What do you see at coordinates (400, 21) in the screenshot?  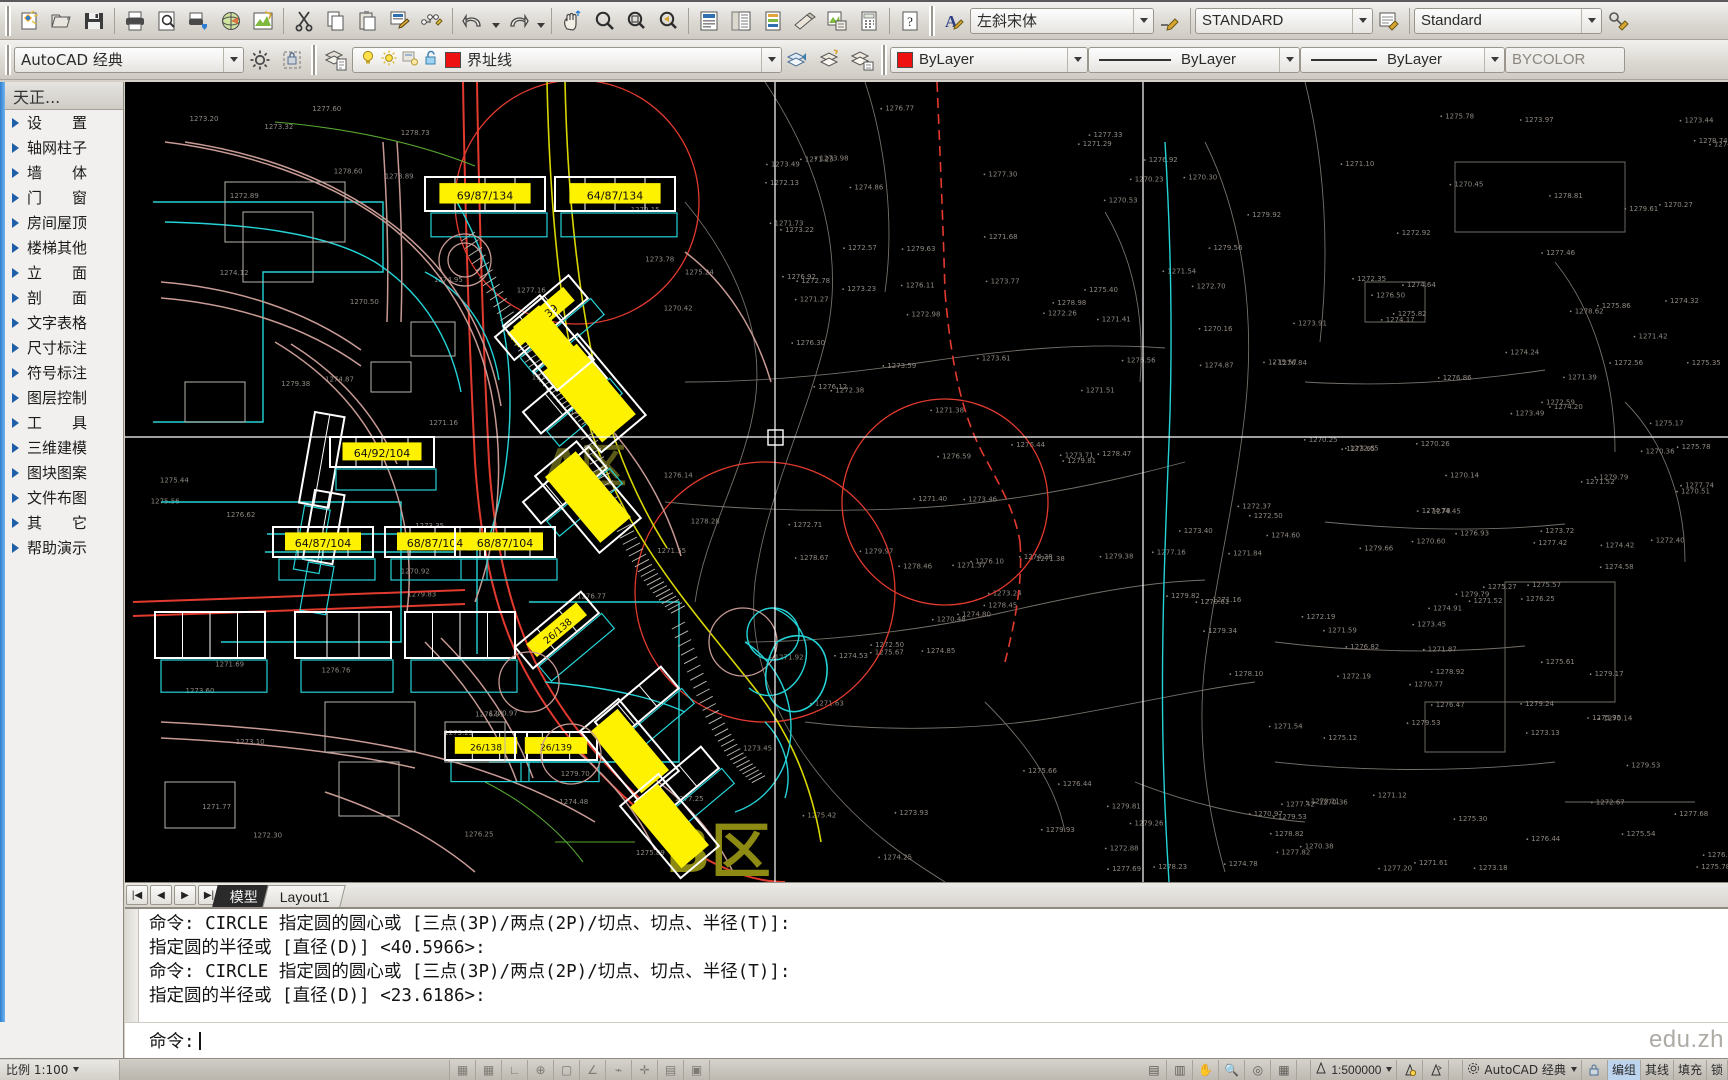 I see `matchprop-icon` at bounding box center [400, 21].